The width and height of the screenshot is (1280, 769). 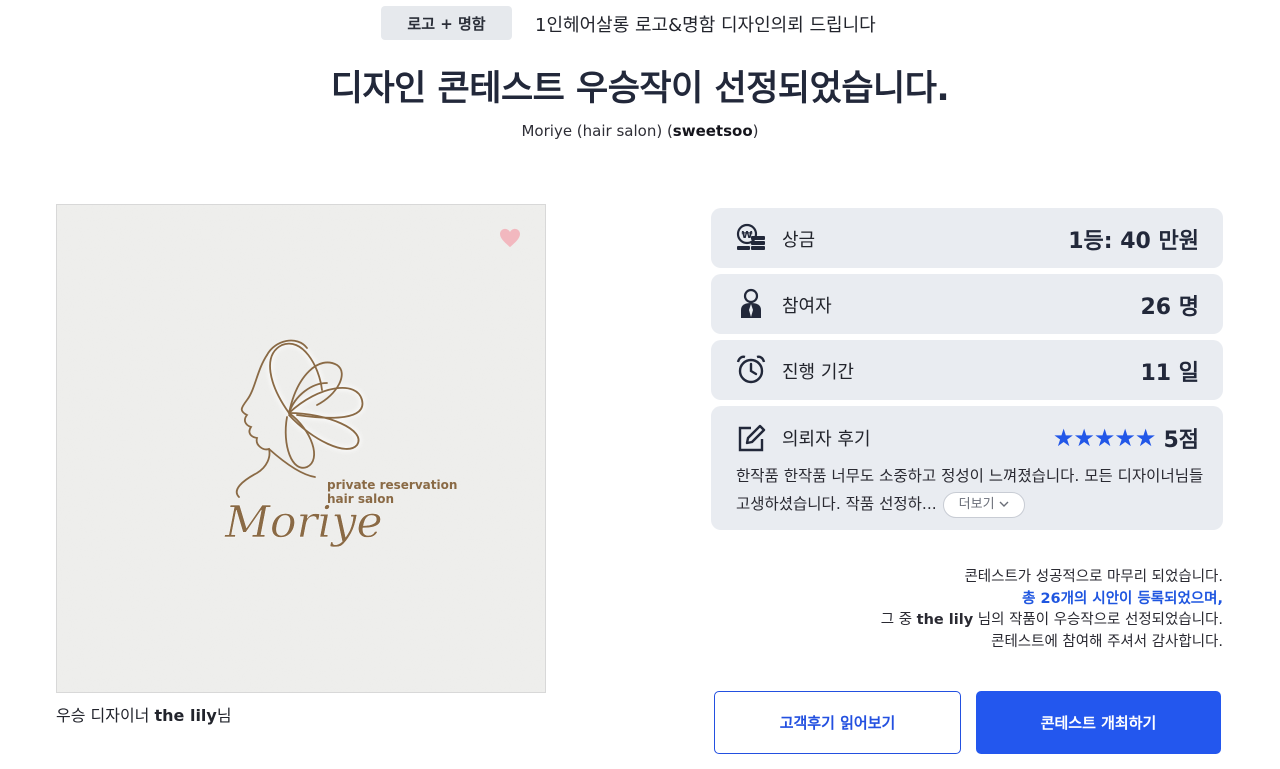 What do you see at coordinates (1098, 722) in the screenshot?
I see `host-contest-button: 콘테스트 개최하기` at bounding box center [1098, 722].